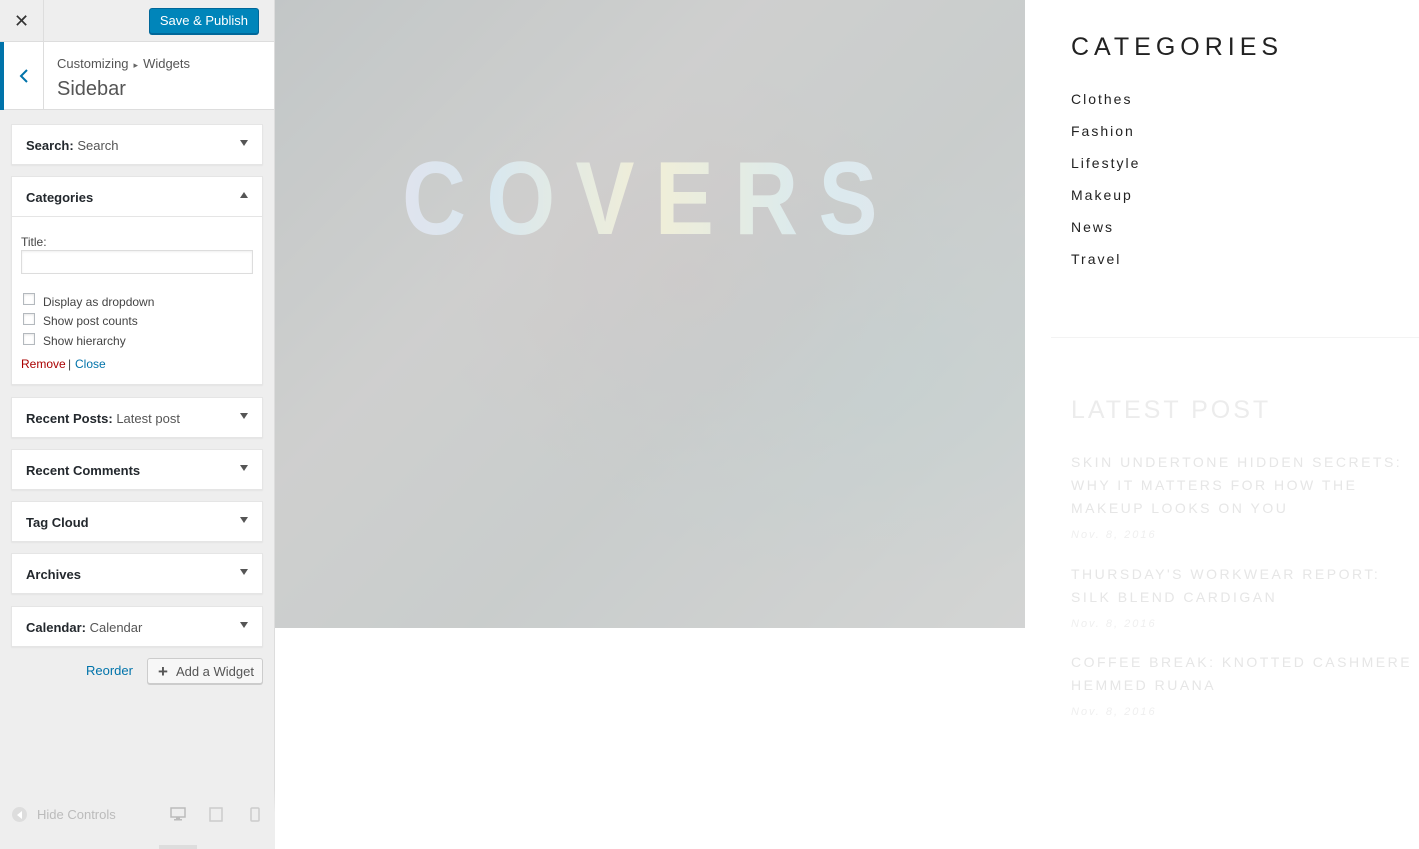  I want to click on widget-name: Categories, so click(60, 197).